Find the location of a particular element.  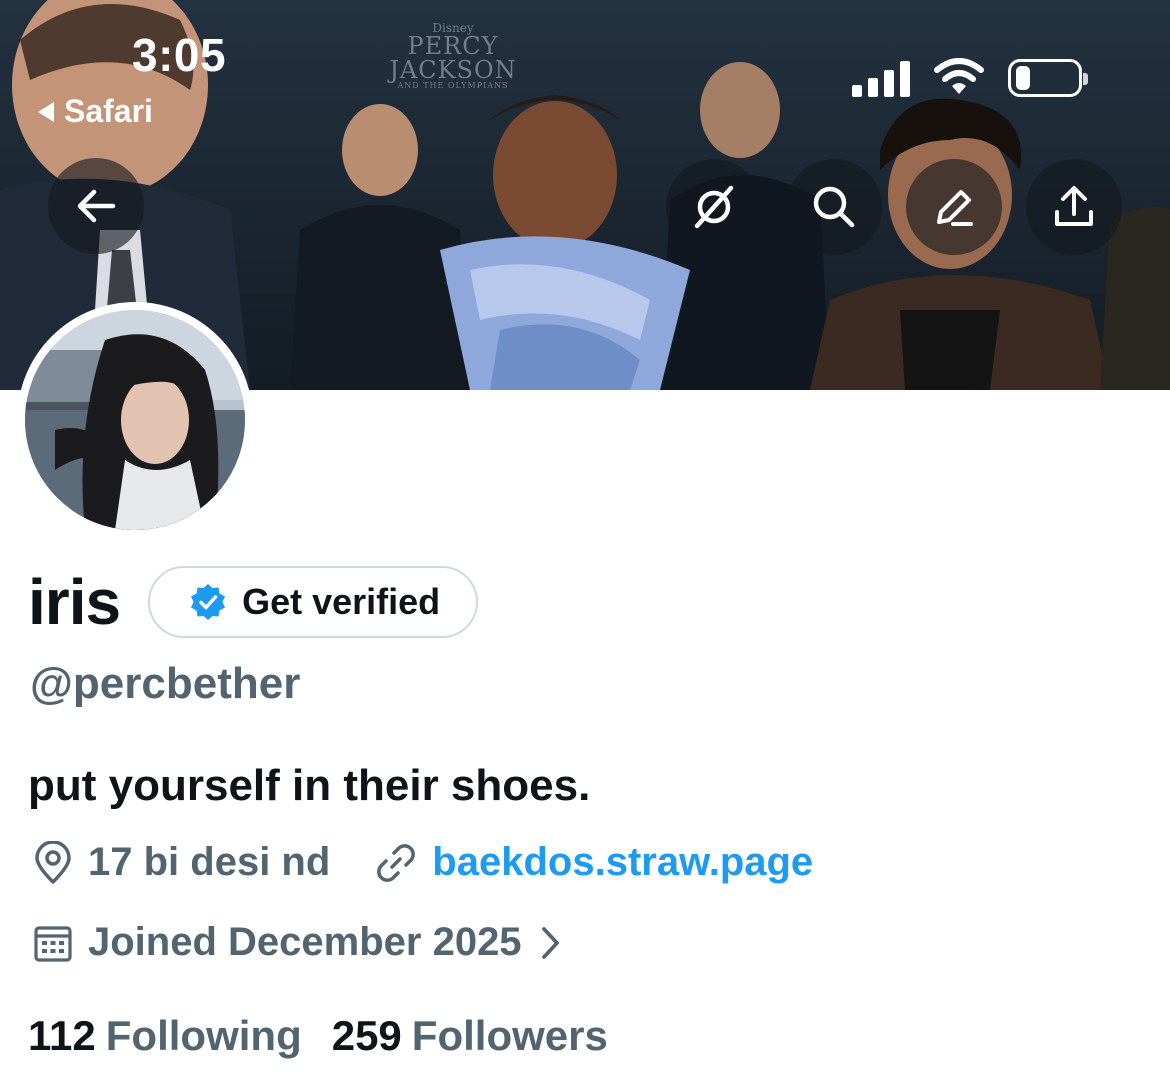

back-triangle-icon is located at coordinates (46, 111).